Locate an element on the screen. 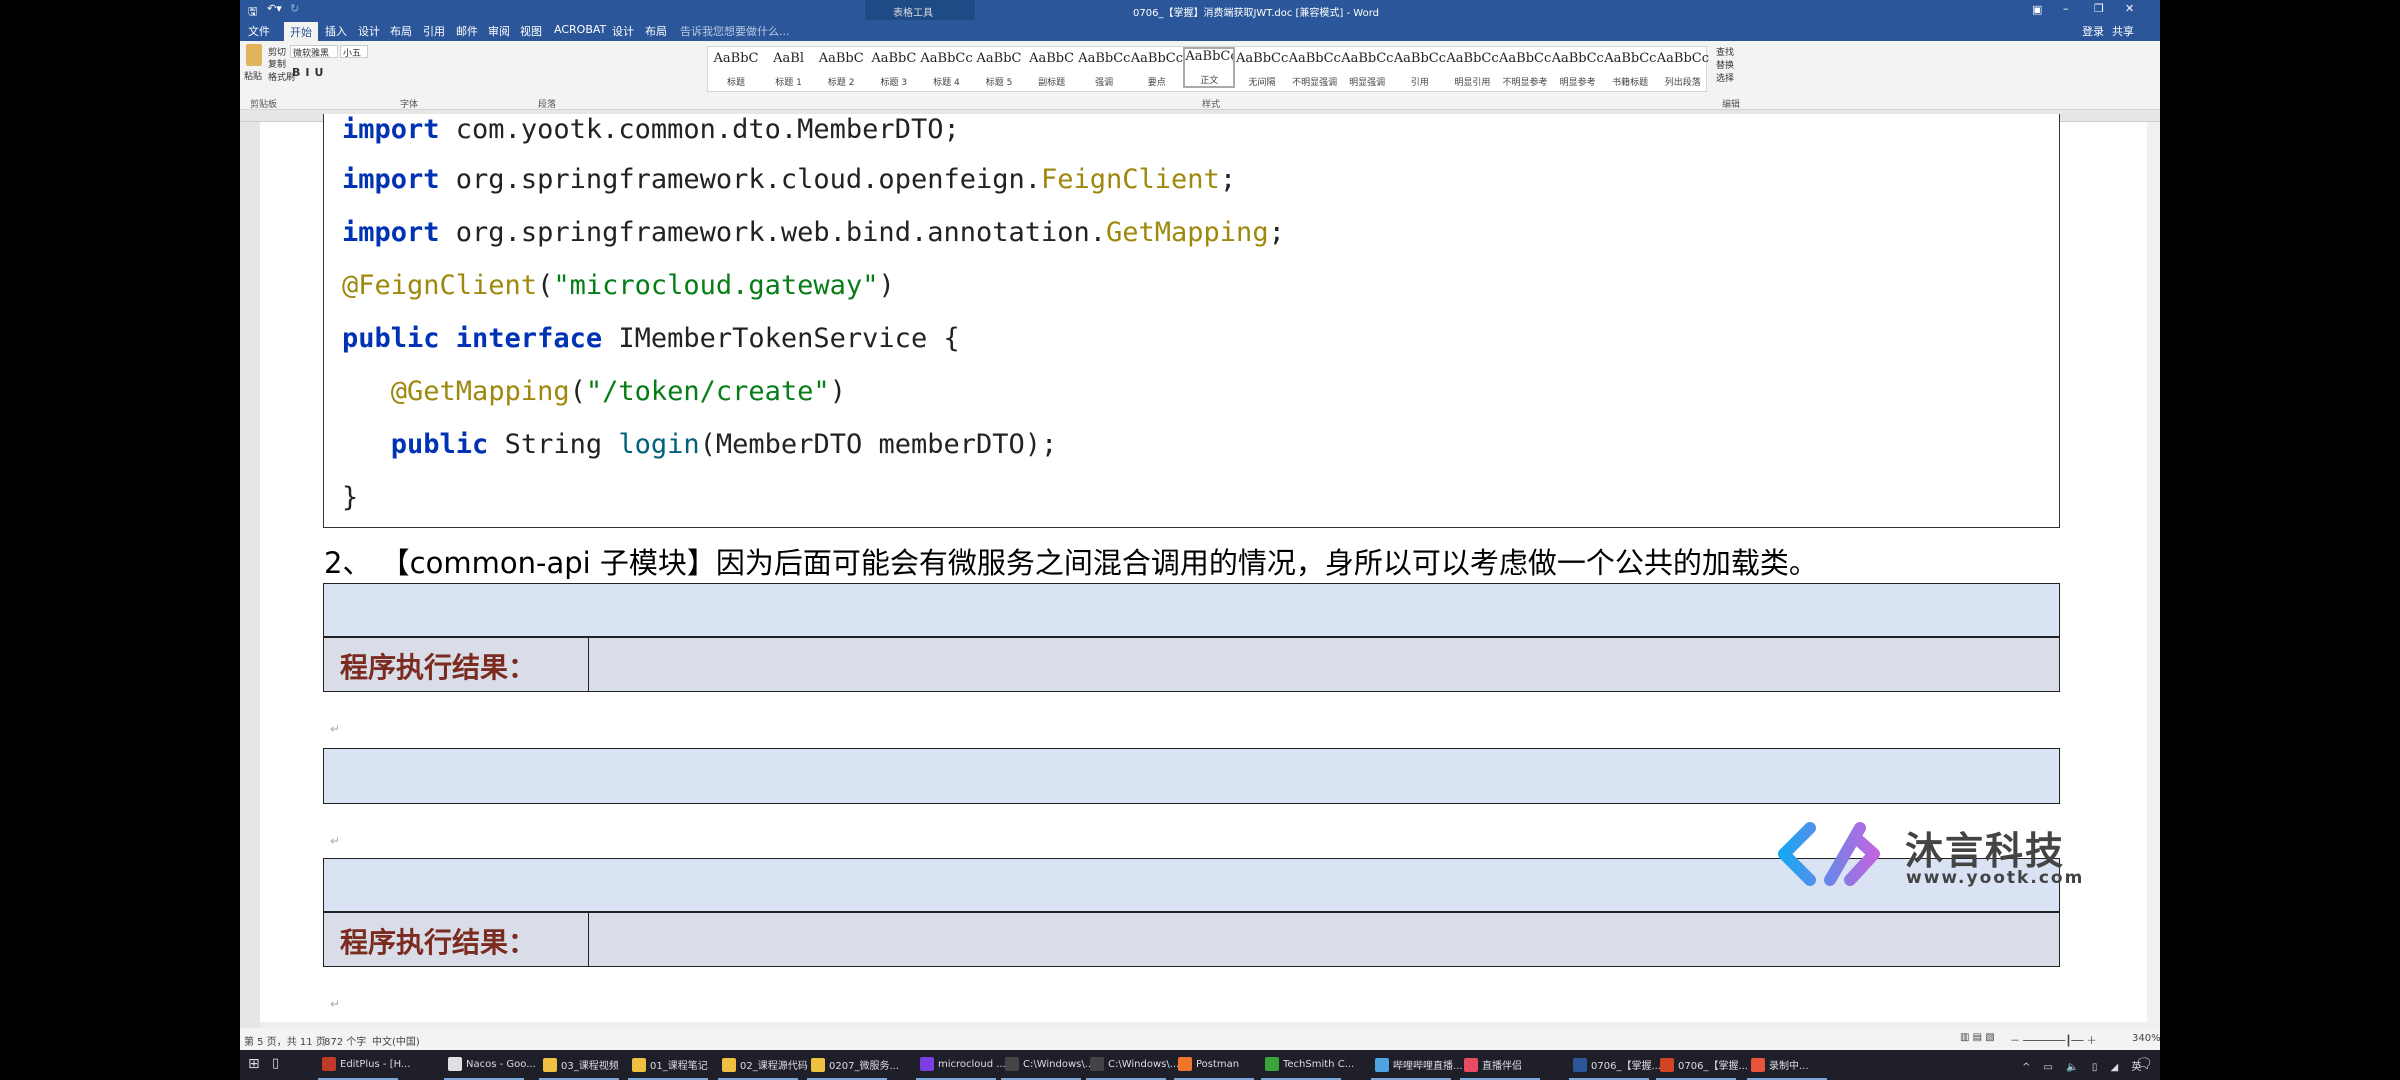  vertical-scrollbar is located at coordinates (2153, 575).